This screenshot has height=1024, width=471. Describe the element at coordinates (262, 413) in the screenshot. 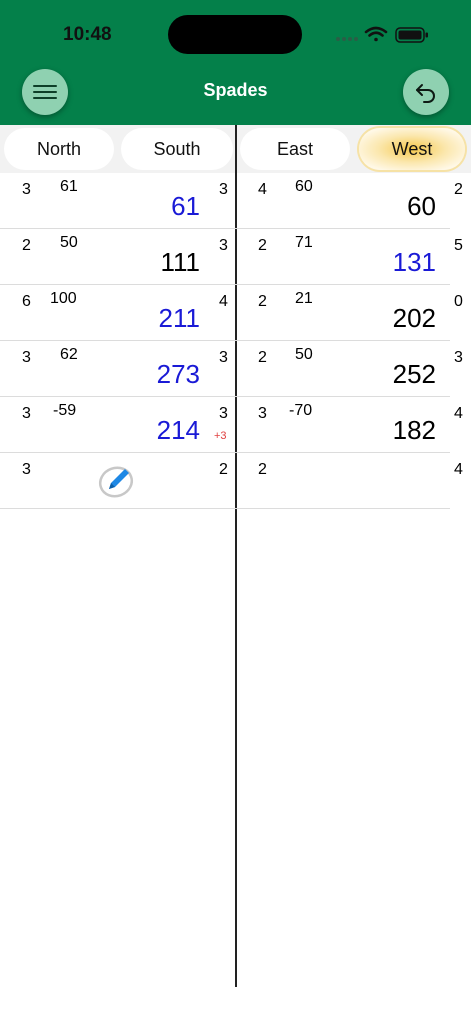

I see `east-bid: 3` at that location.